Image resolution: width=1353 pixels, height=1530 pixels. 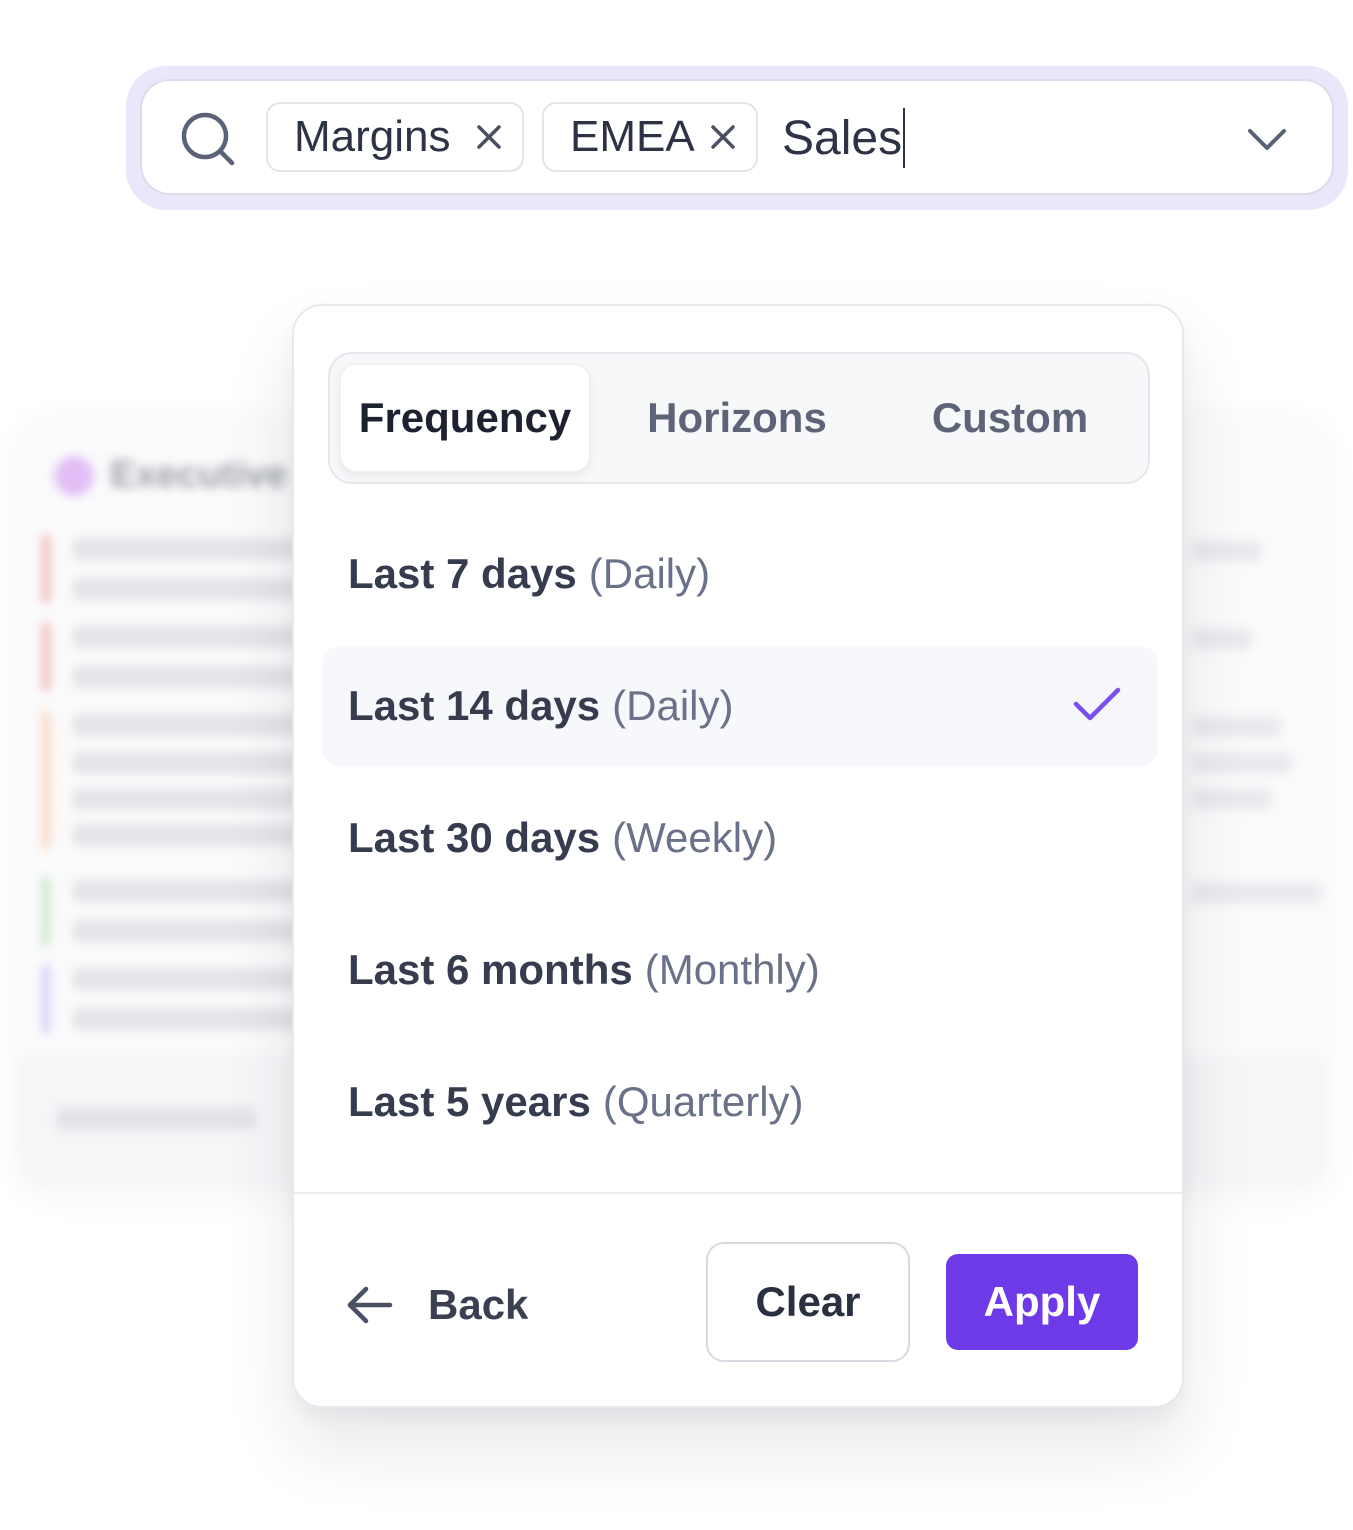 What do you see at coordinates (808, 1302) in the screenshot?
I see `clear-button: Clear` at bounding box center [808, 1302].